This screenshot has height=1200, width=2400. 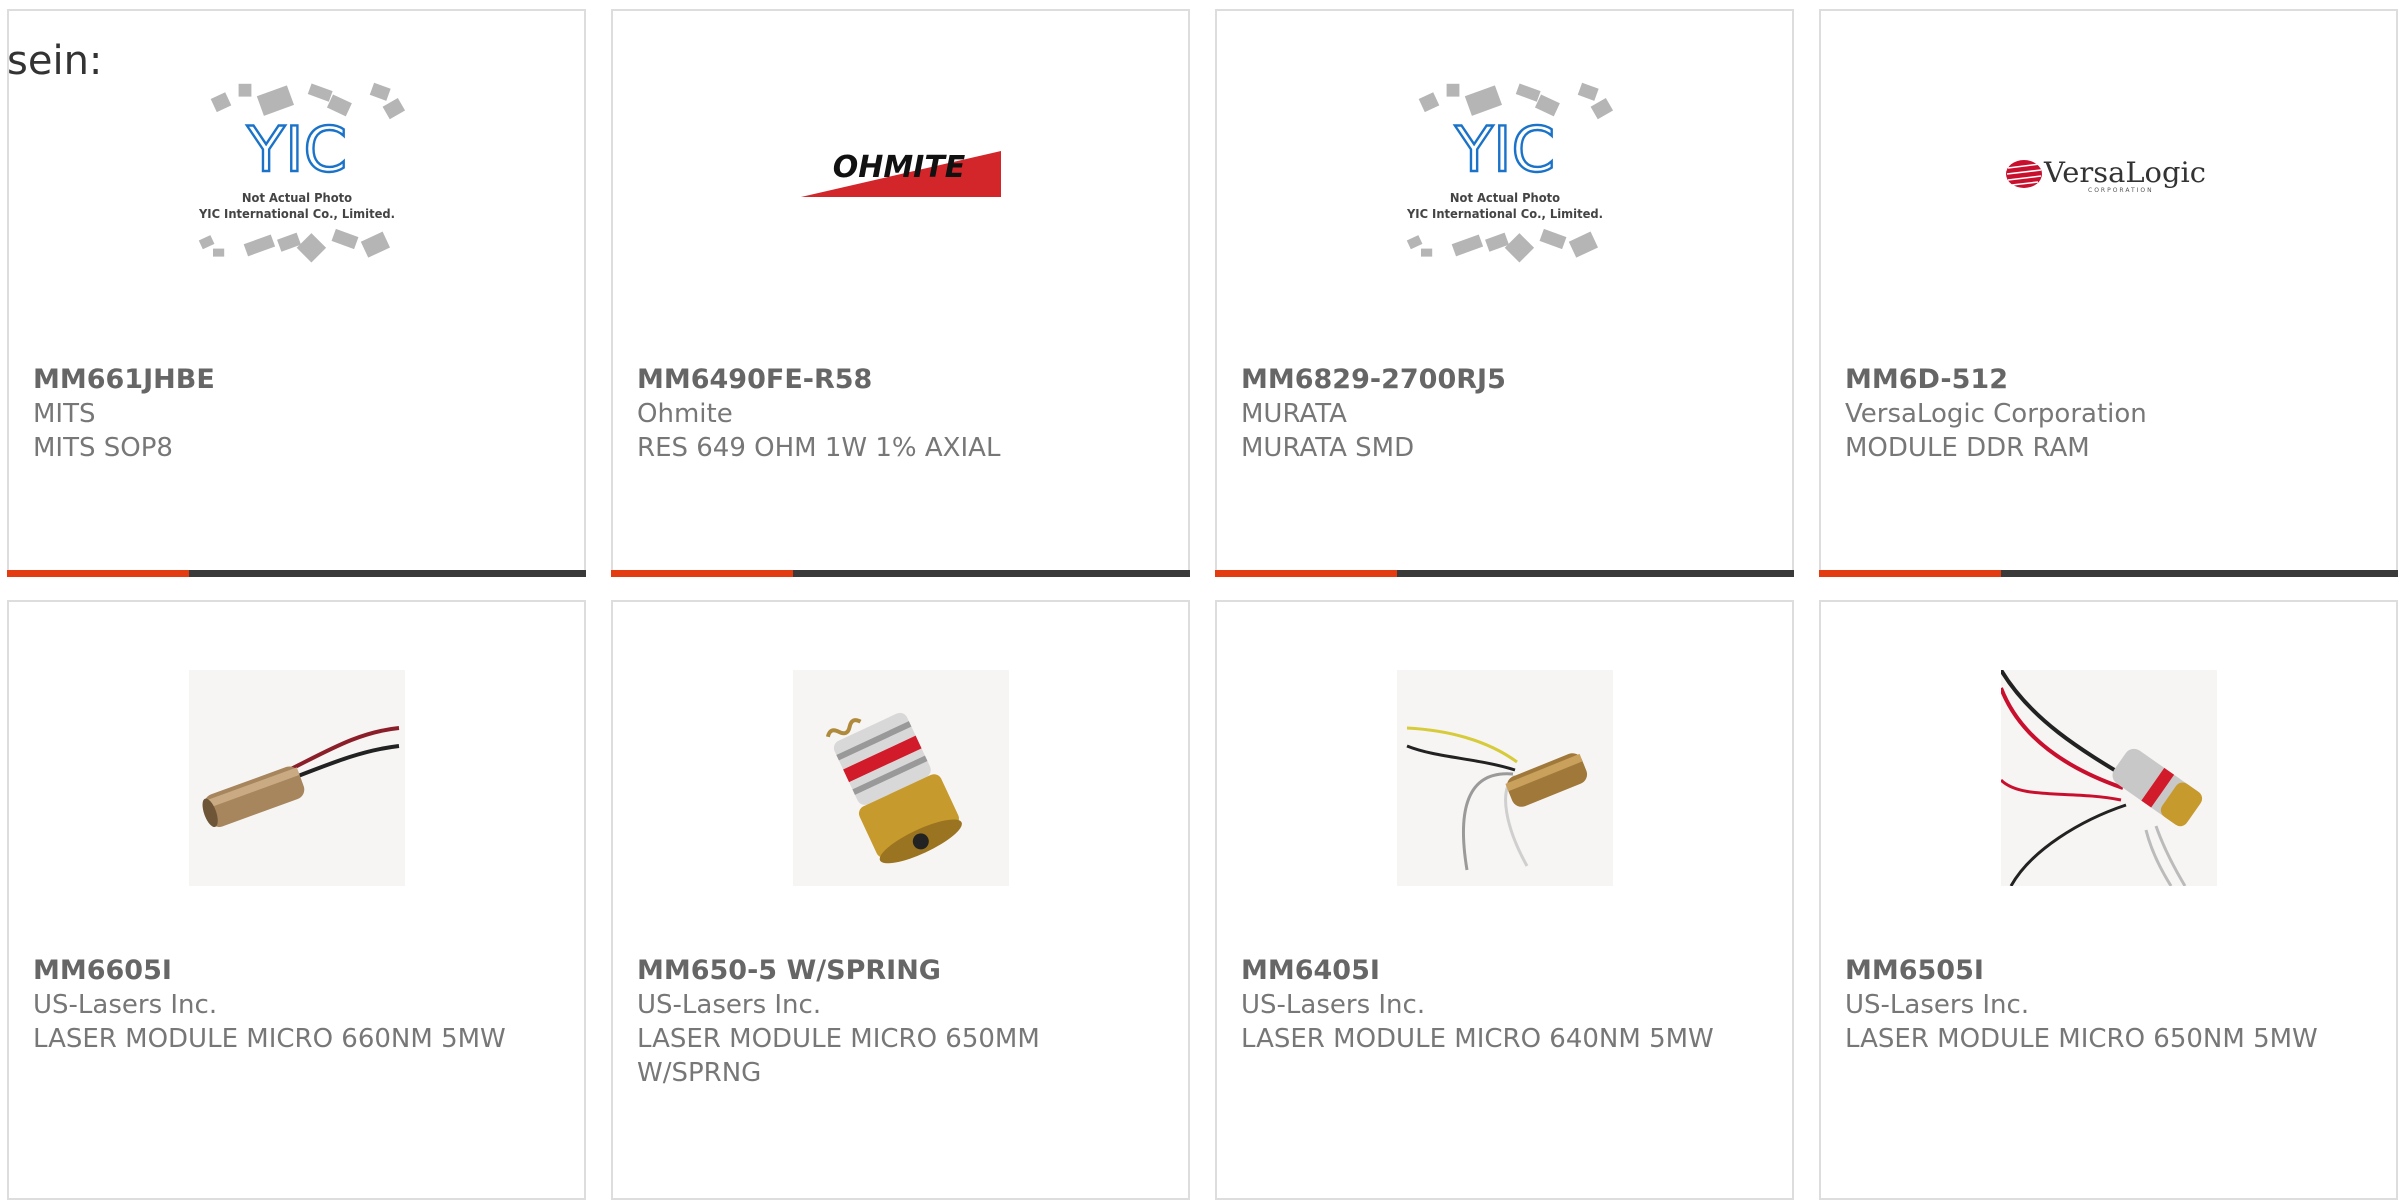 What do you see at coordinates (2081, 1039) in the screenshot?
I see `description: LASER MODULE MICRO 650NM 5MW` at bounding box center [2081, 1039].